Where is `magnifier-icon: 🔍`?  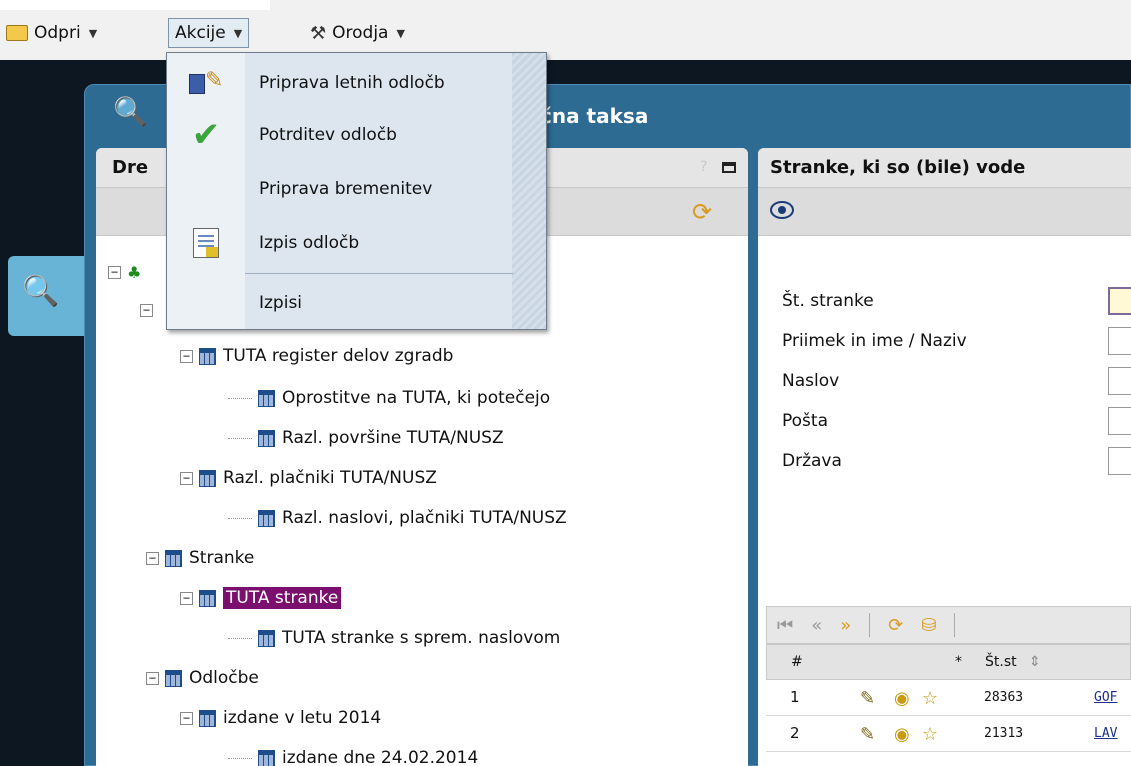 magnifier-icon: 🔍 is located at coordinates (41, 291).